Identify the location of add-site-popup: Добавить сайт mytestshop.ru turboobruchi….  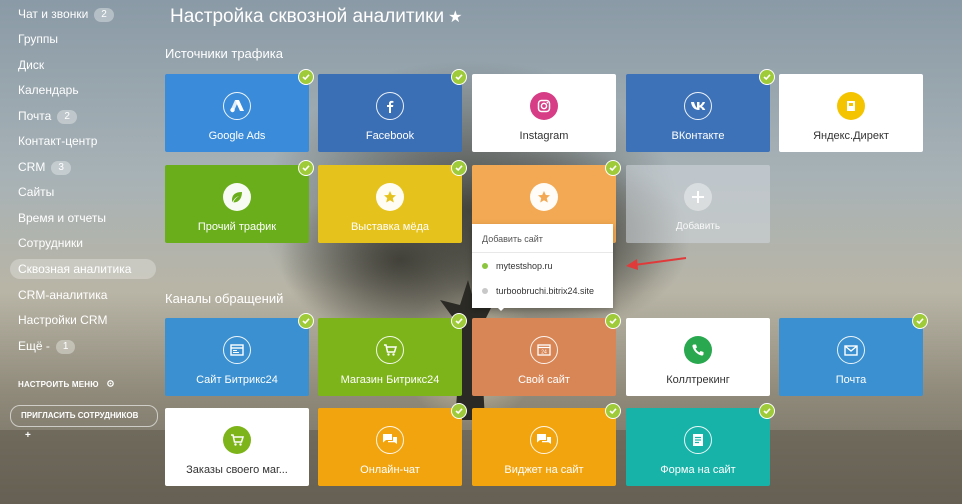
(542, 266).